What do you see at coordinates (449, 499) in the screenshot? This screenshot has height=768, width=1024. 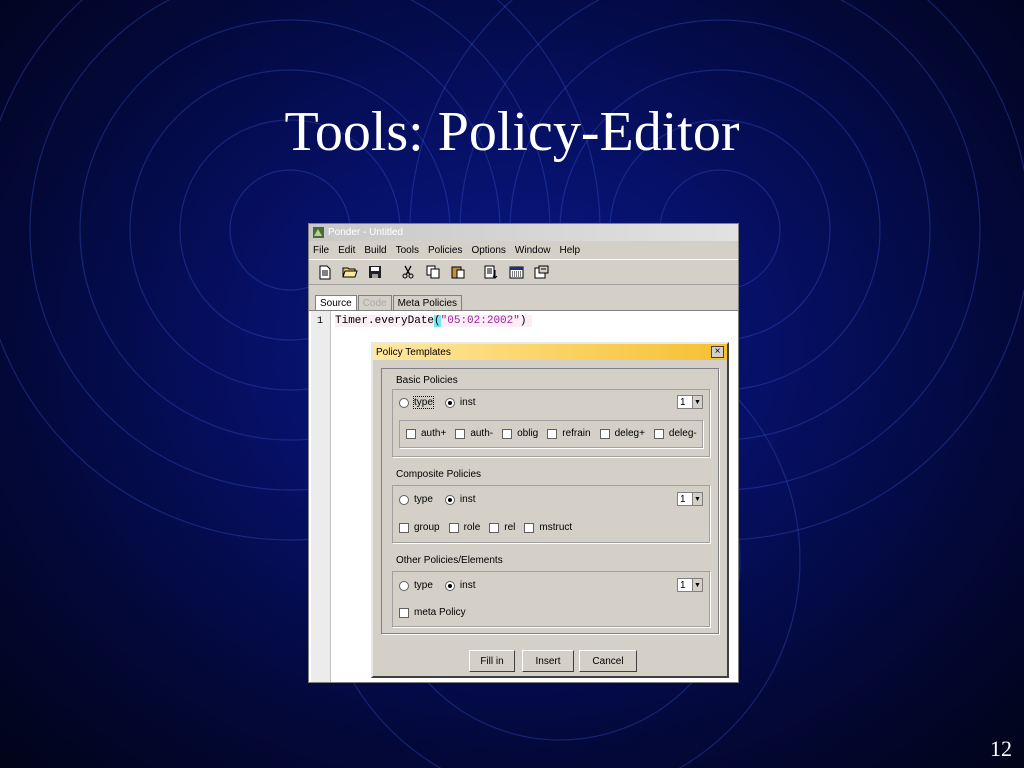 I see `composite-radio-inst` at bounding box center [449, 499].